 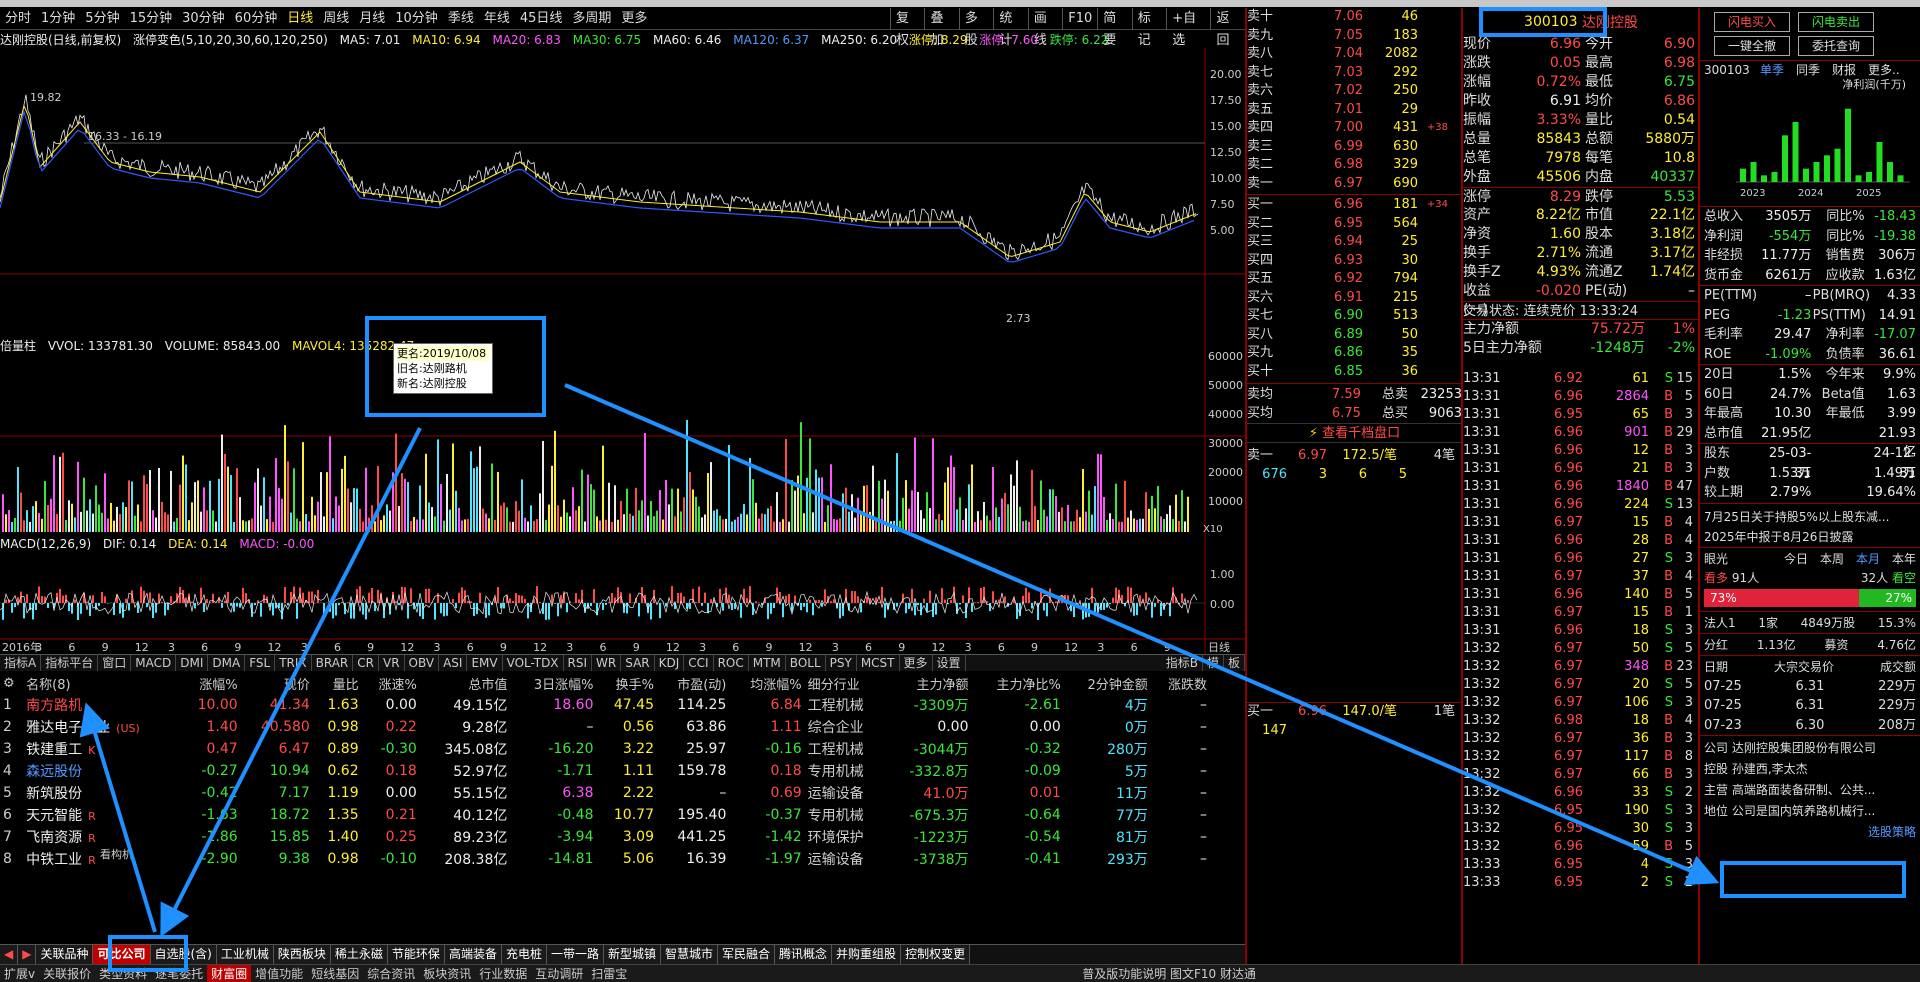 I want to click on stock-name-cell: 铁建重工 K, so click(x=101, y=749).